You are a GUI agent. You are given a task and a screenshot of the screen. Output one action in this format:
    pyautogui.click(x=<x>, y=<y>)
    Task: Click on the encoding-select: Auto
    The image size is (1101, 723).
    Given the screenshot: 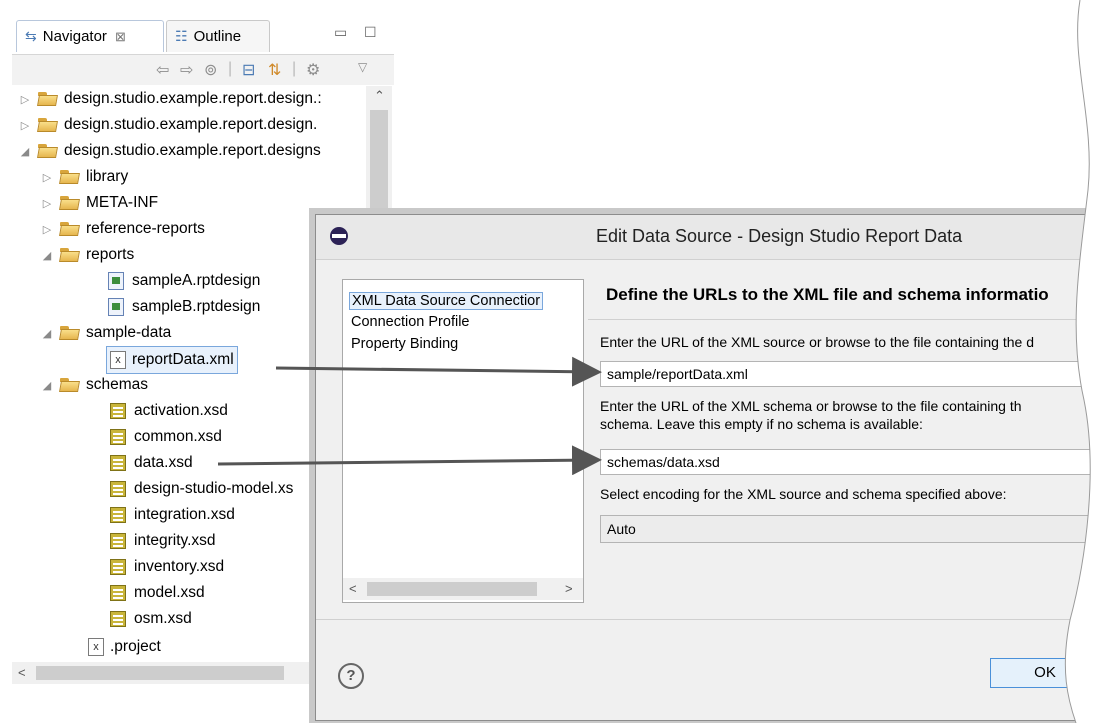 What is the action you would take?
    pyautogui.click(x=850, y=529)
    